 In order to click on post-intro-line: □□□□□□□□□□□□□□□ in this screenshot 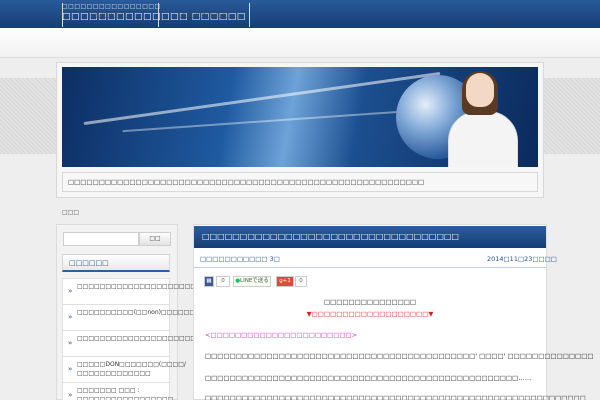, I will do `click(370, 302)`.